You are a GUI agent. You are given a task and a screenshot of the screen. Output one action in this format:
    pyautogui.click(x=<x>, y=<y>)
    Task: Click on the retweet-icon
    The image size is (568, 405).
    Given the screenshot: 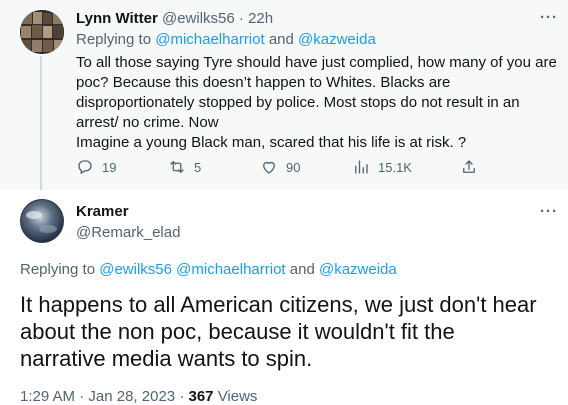 What is the action you would take?
    pyautogui.click(x=177, y=167)
    